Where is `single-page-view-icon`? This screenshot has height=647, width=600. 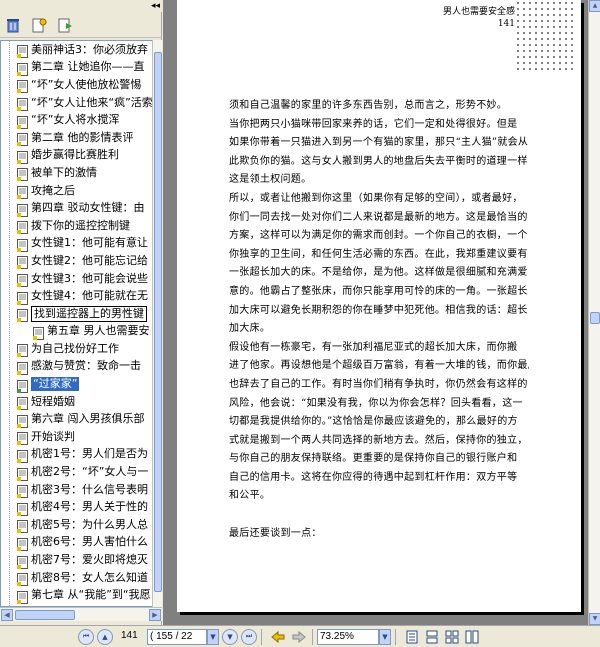 single-page-view-icon is located at coordinates (412, 637).